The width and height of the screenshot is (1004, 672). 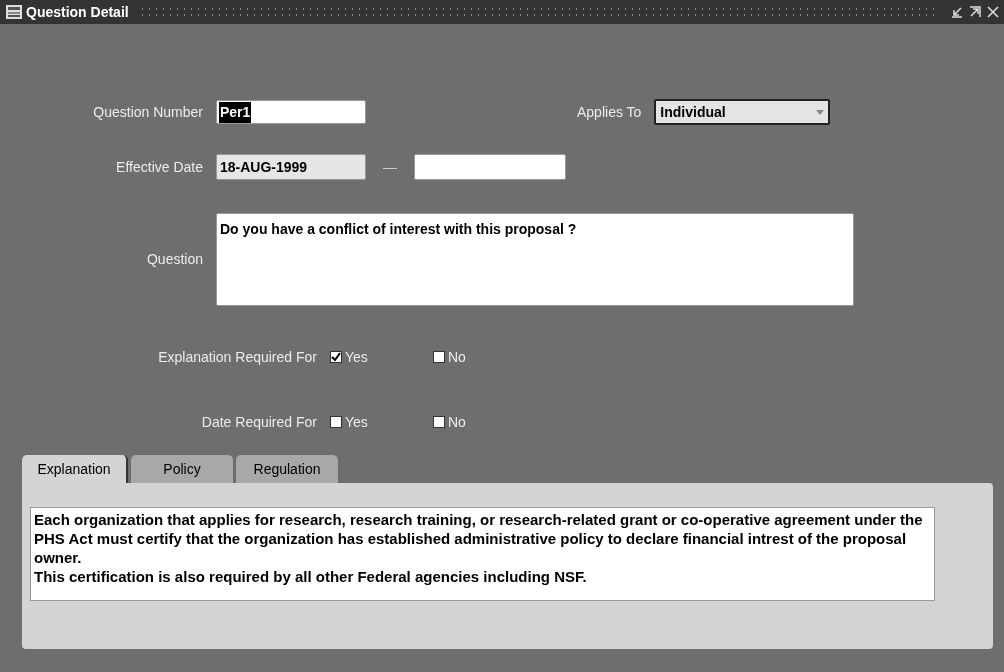 What do you see at coordinates (14, 12) in the screenshot?
I see `app-icon` at bounding box center [14, 12].